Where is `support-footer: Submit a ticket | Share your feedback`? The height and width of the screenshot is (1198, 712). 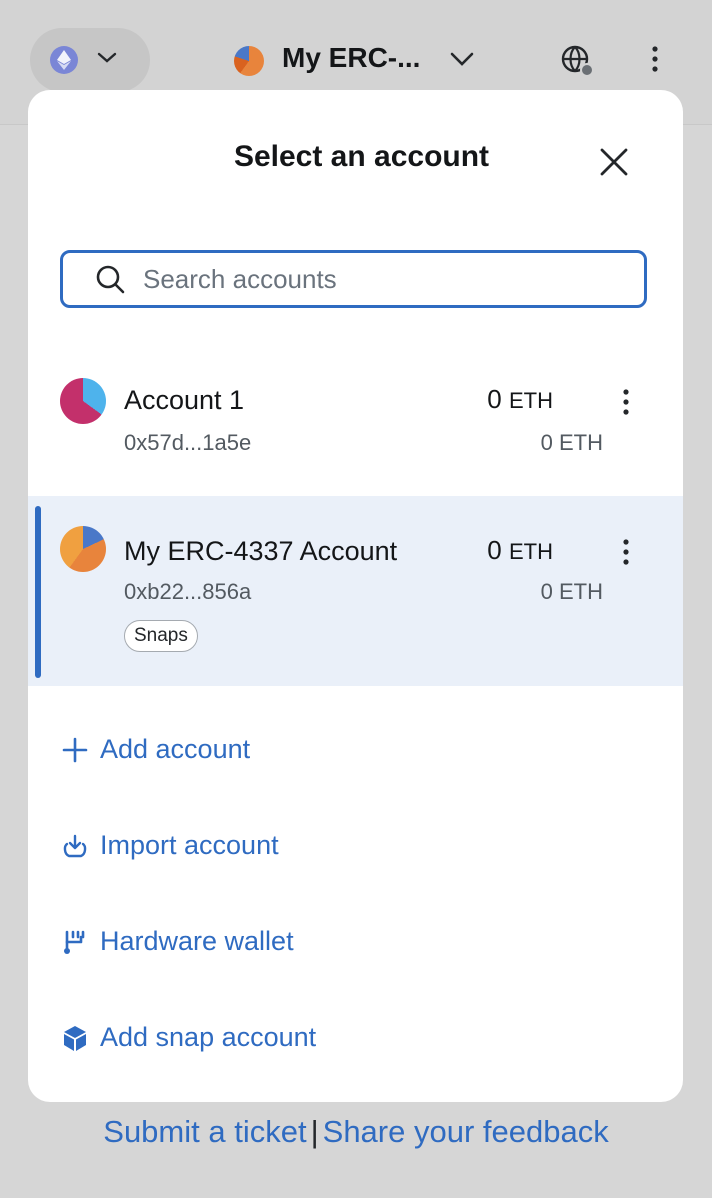
support-footer: Submit a ticket | Share your feedback is located at coordinates (356, 1132).